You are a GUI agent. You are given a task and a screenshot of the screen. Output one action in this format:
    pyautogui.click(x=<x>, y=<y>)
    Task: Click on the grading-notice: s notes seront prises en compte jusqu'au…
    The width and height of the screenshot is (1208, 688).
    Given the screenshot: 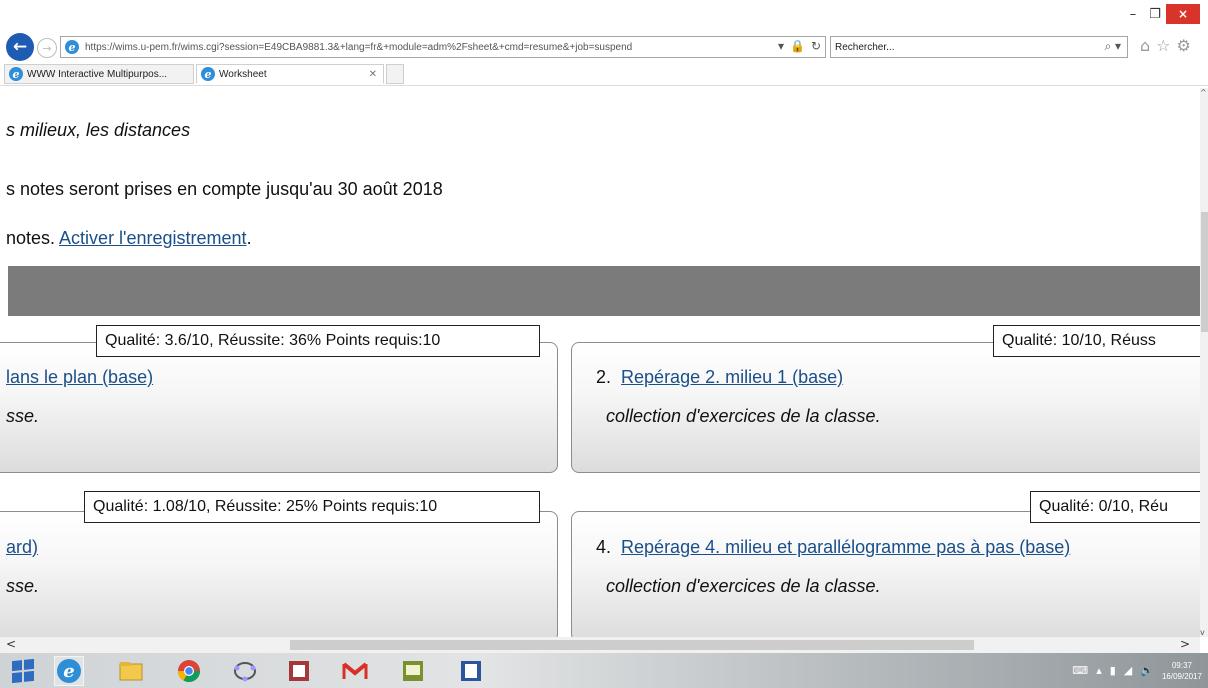 What is the action you would take?
    pyautogui.click(x=224, y=189)
    